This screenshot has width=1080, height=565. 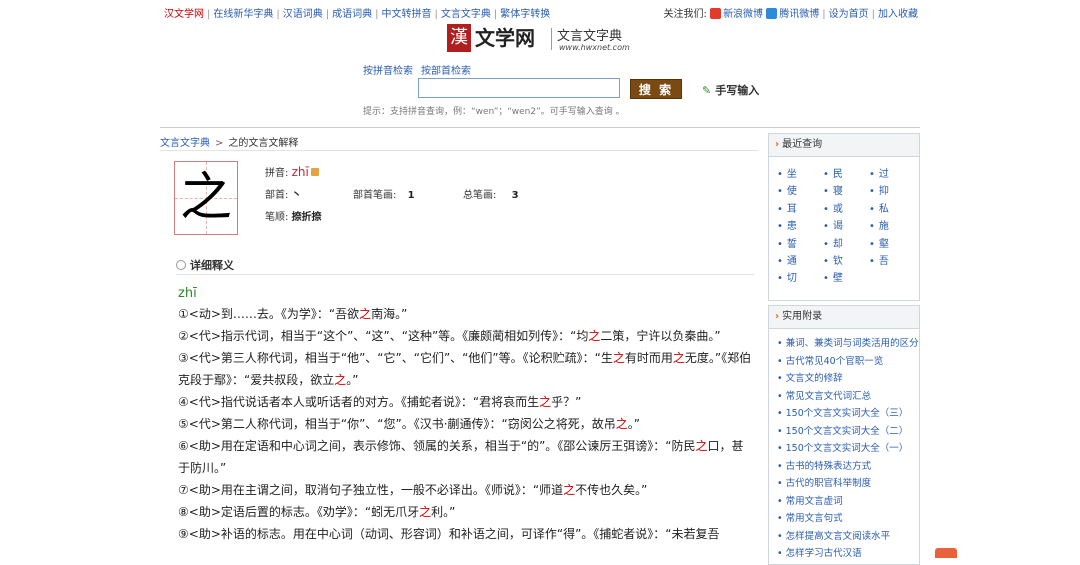 I want to click on appendix-link-label: 150个文言文实词大全（三）, so click(x=847, y=413).